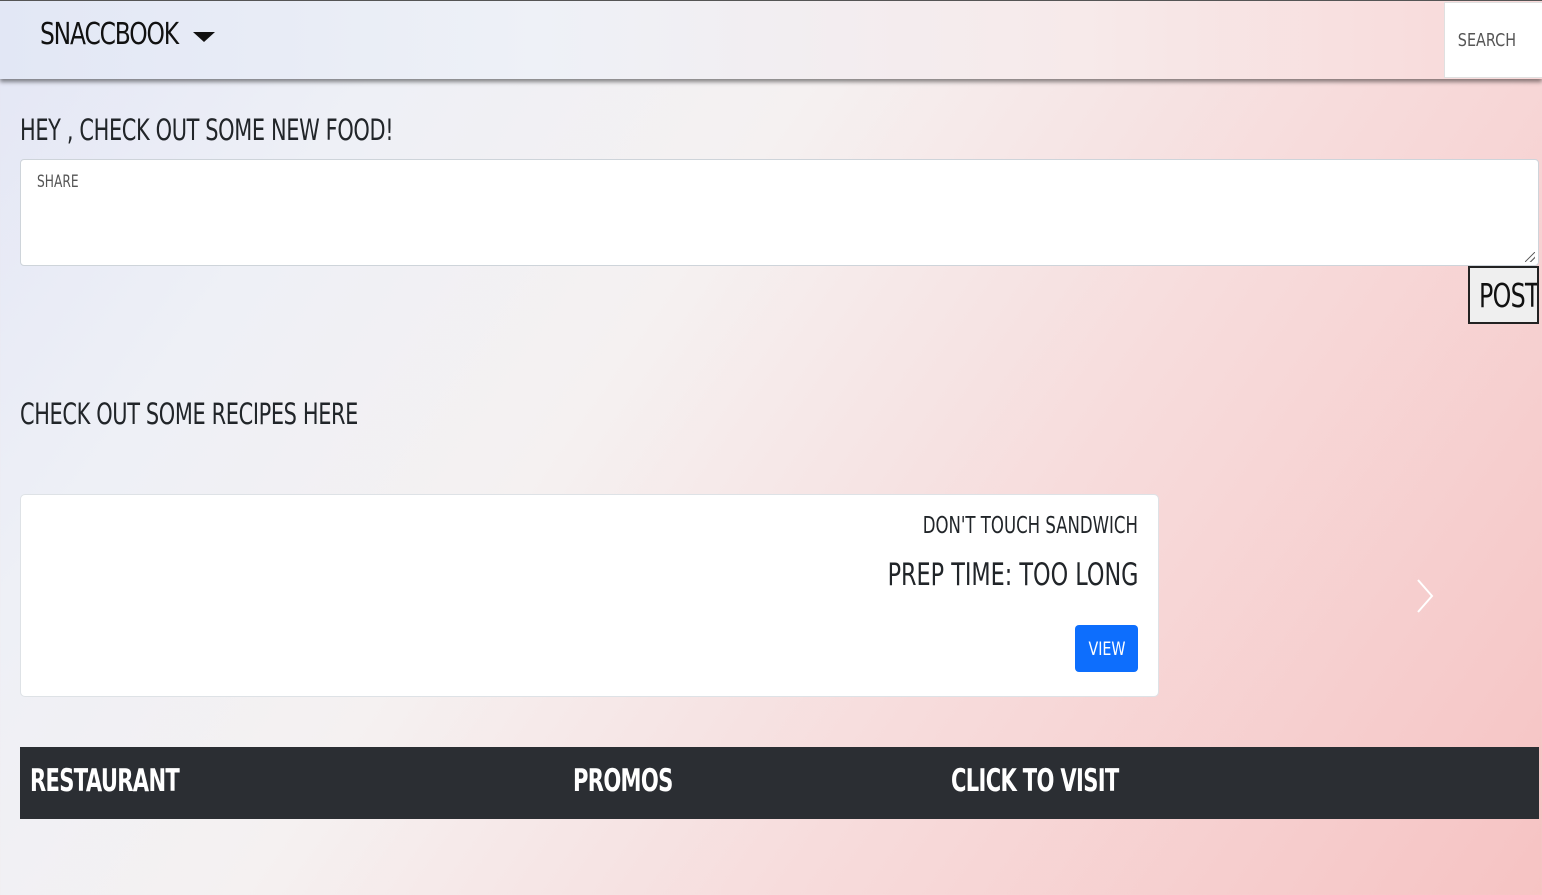 This screenshot has width=1542, height=895. I want to click on view-recipe-button: VIEW, so click(1106, 648).